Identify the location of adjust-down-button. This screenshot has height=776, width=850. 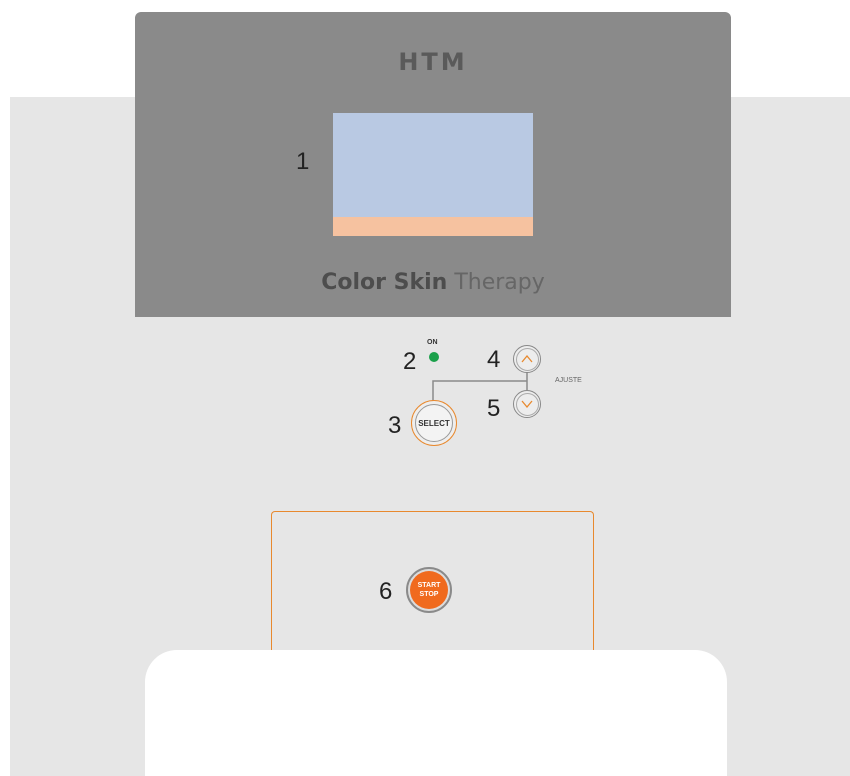
(527, 404).